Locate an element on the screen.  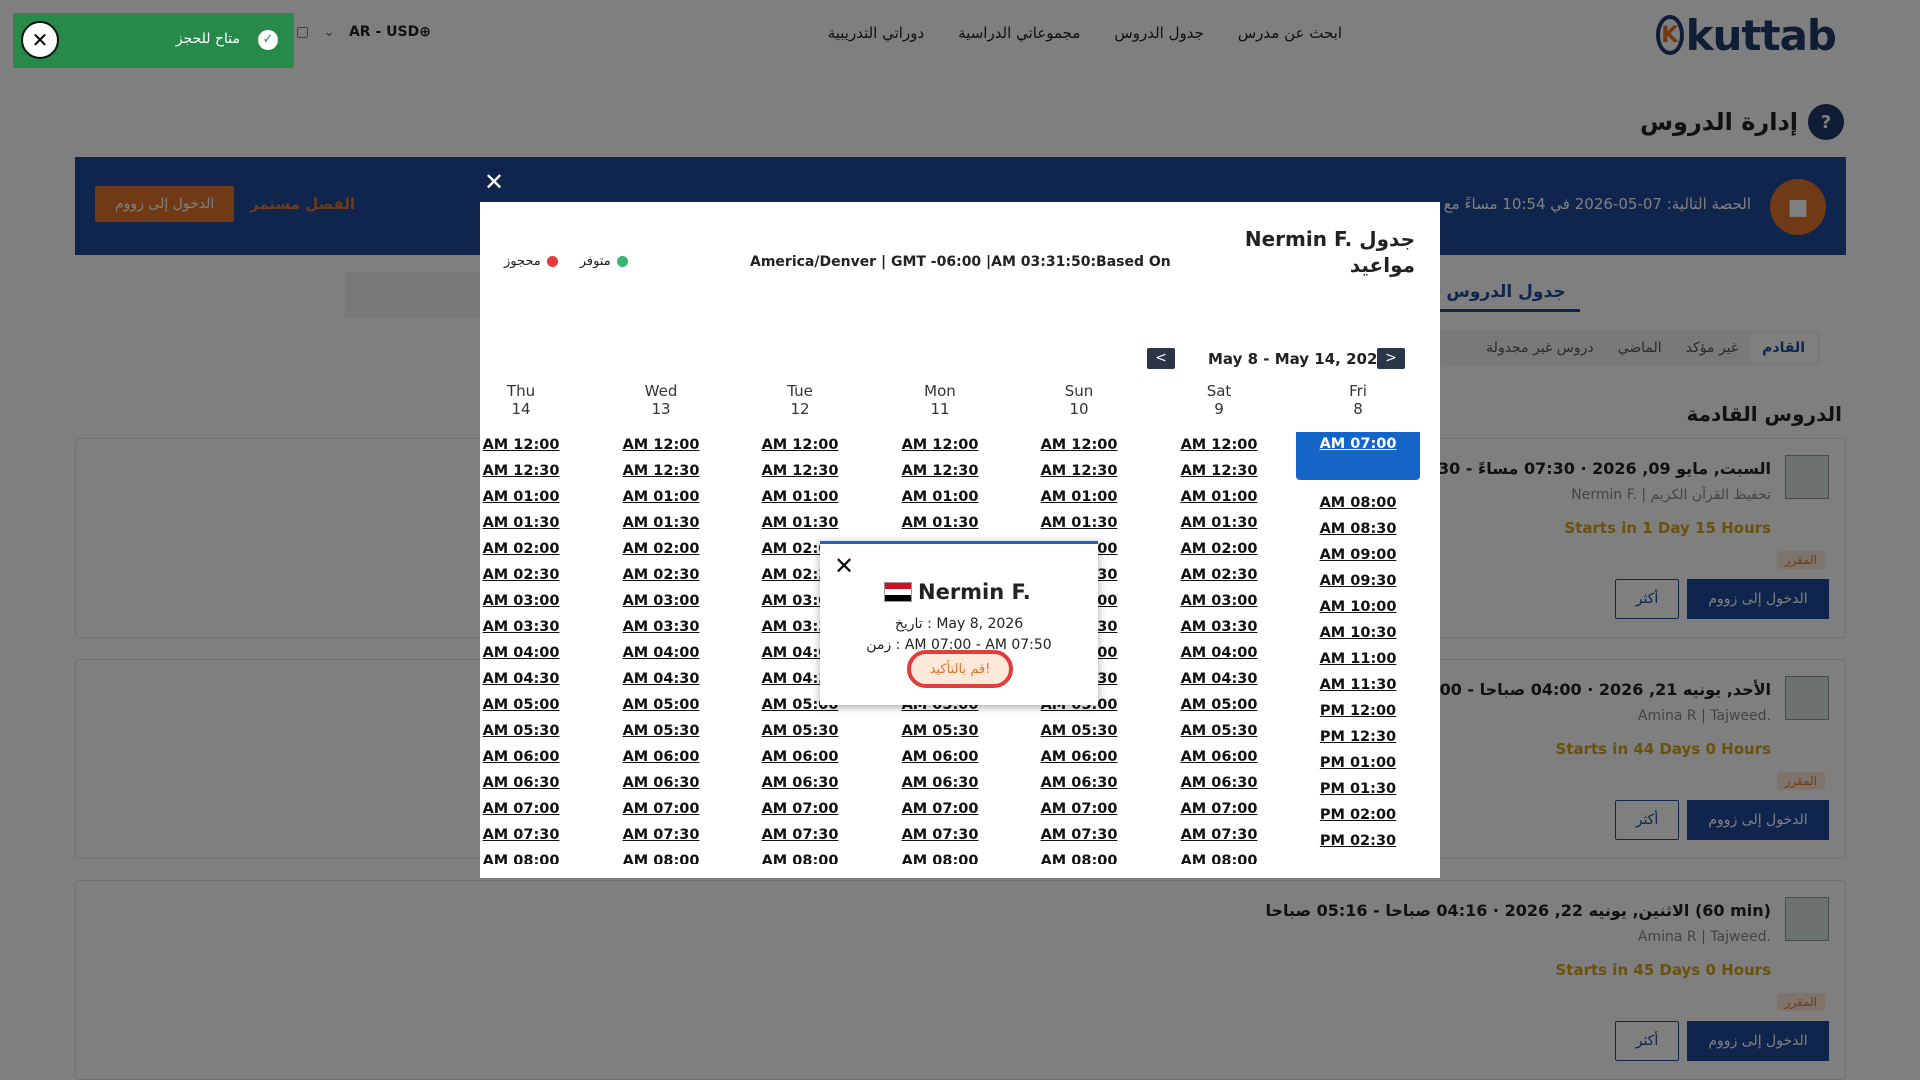
confirm-button: قم بالتأكيد! is located at coordinates (960, 669).